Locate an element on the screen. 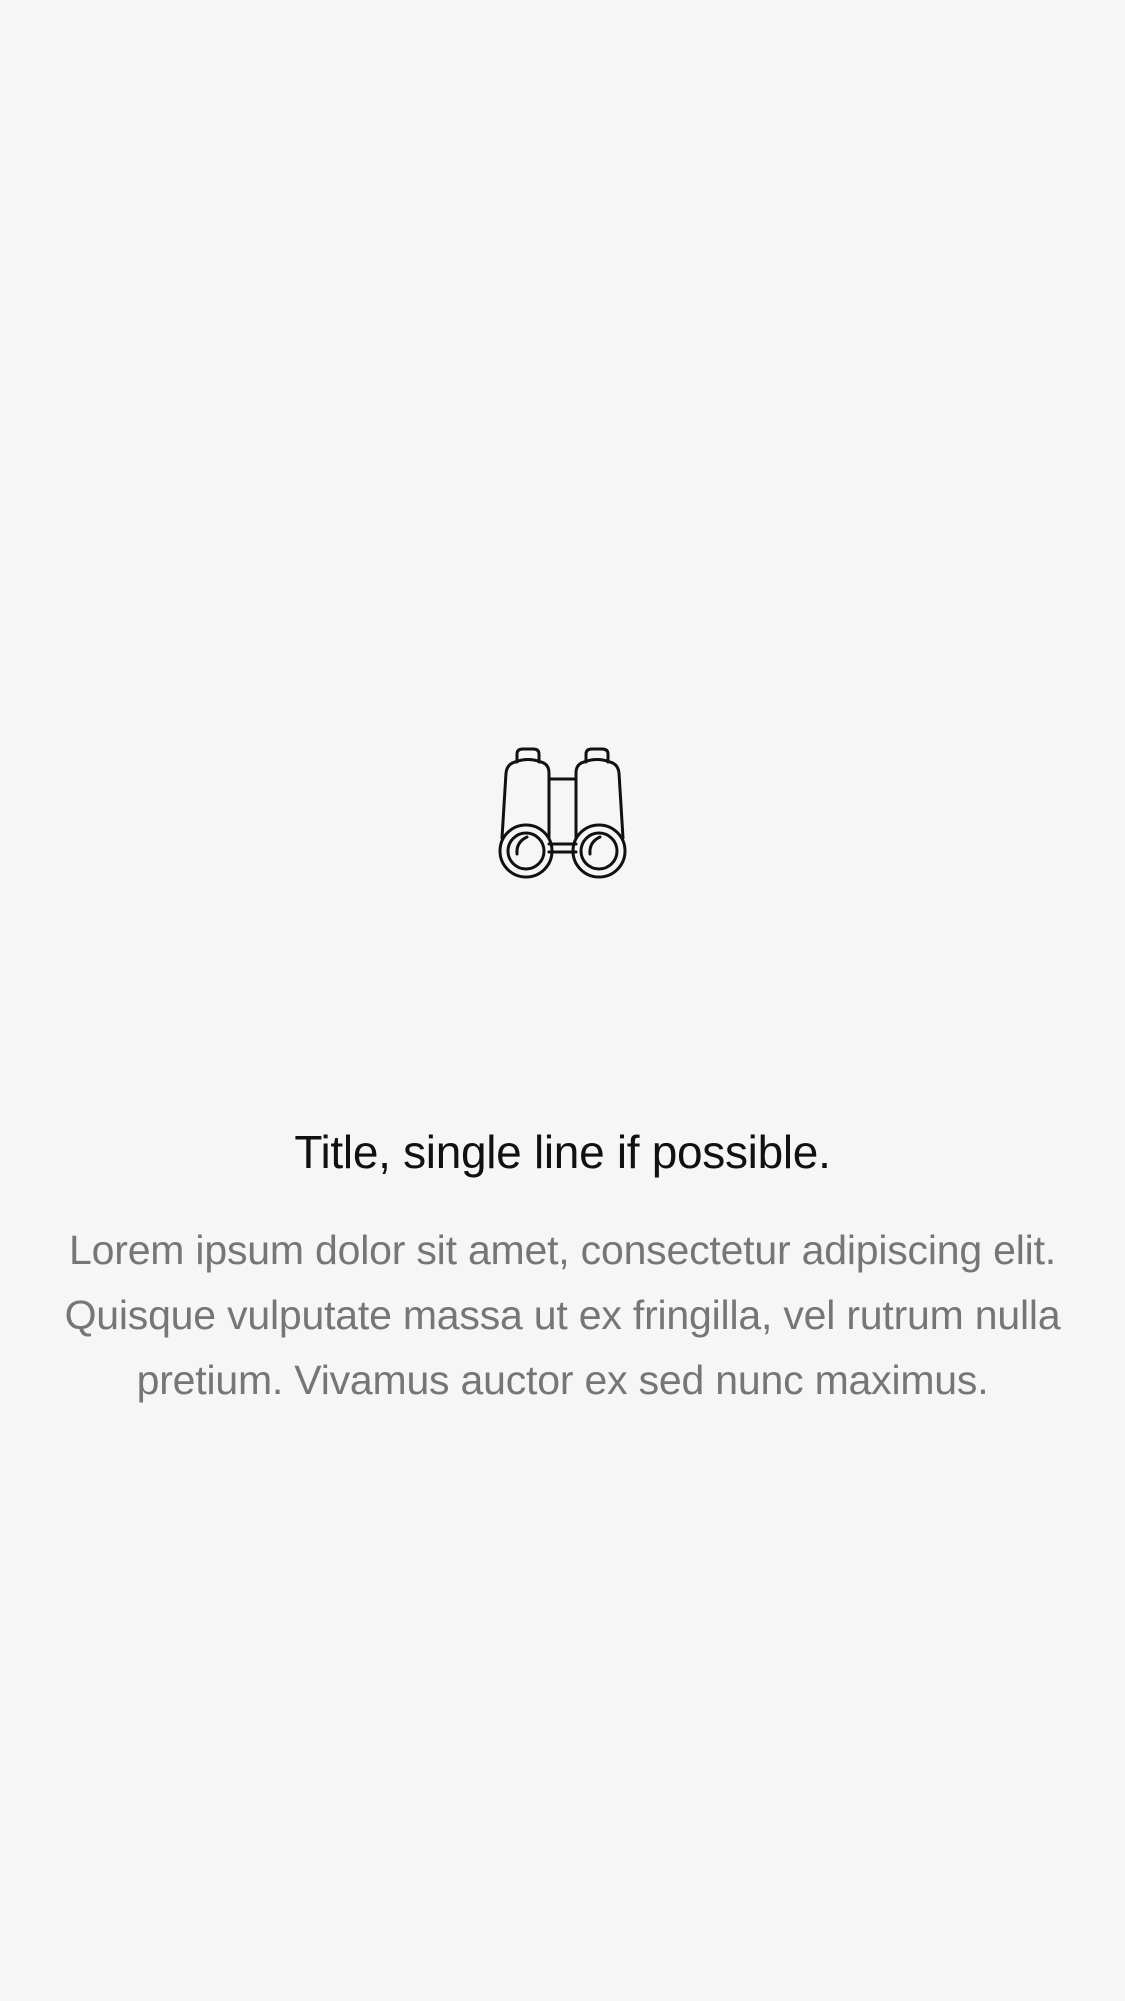  empty-state-title: Title, single line if possible. is located at coordinates (562, 1152).